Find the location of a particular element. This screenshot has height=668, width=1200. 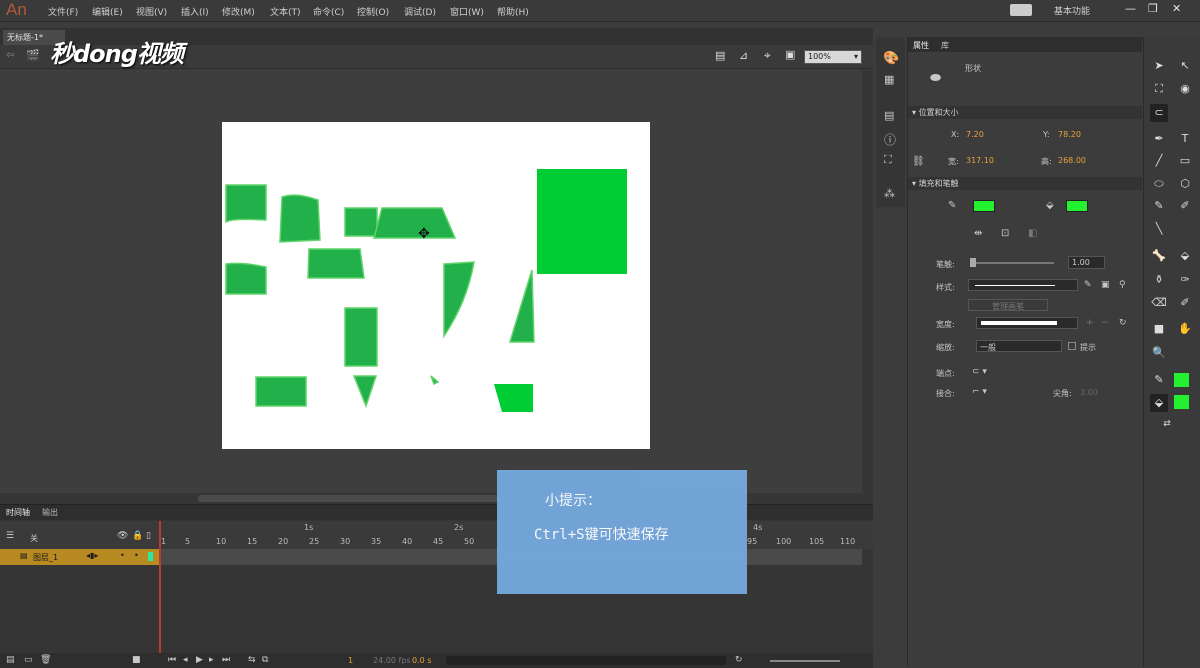

new-folder-icon: ▭ is located at coordinates (28, 660).